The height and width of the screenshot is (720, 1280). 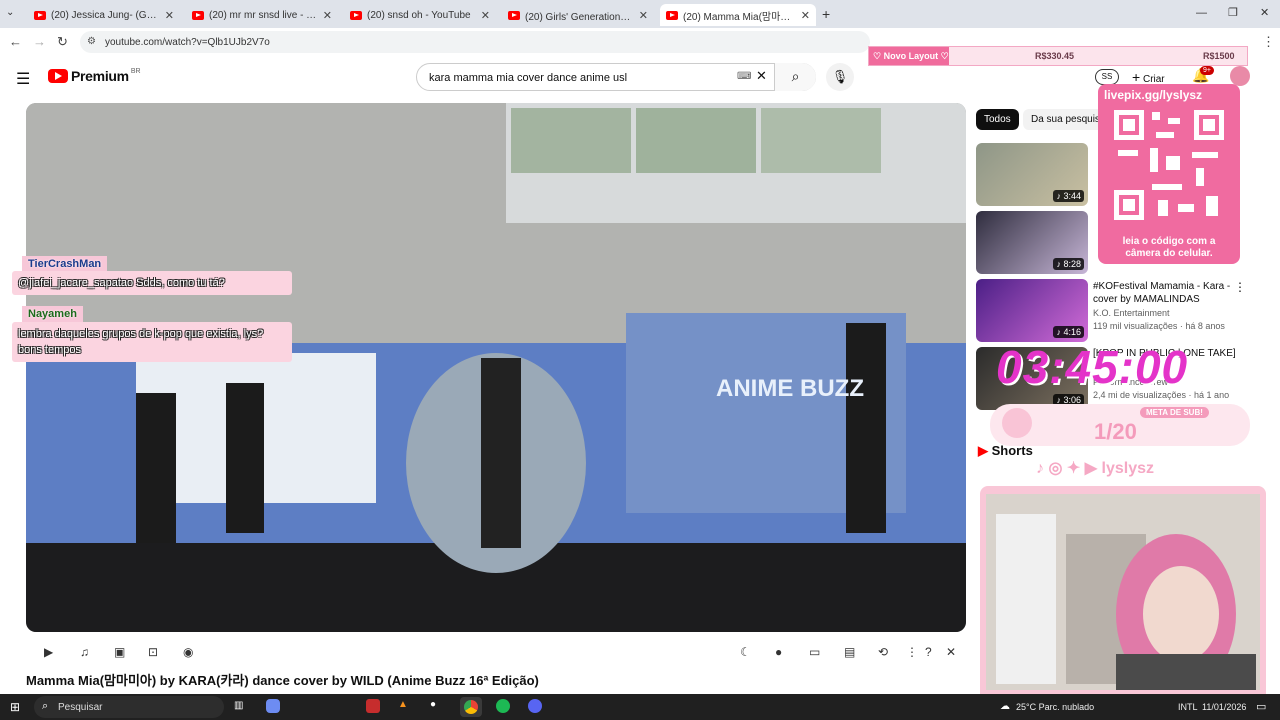 I want to click on close-window-icon: ✕, so click(x=1264, y=12).